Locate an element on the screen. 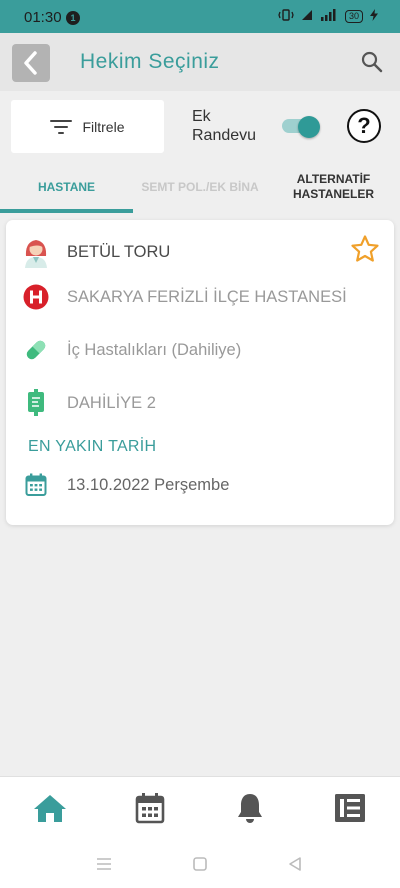 This screenshot has width=400, height=888. hospital-row: SAKARYA FERİZLİ İLÇE HASTANESİ is located at coordinates (200, 297).